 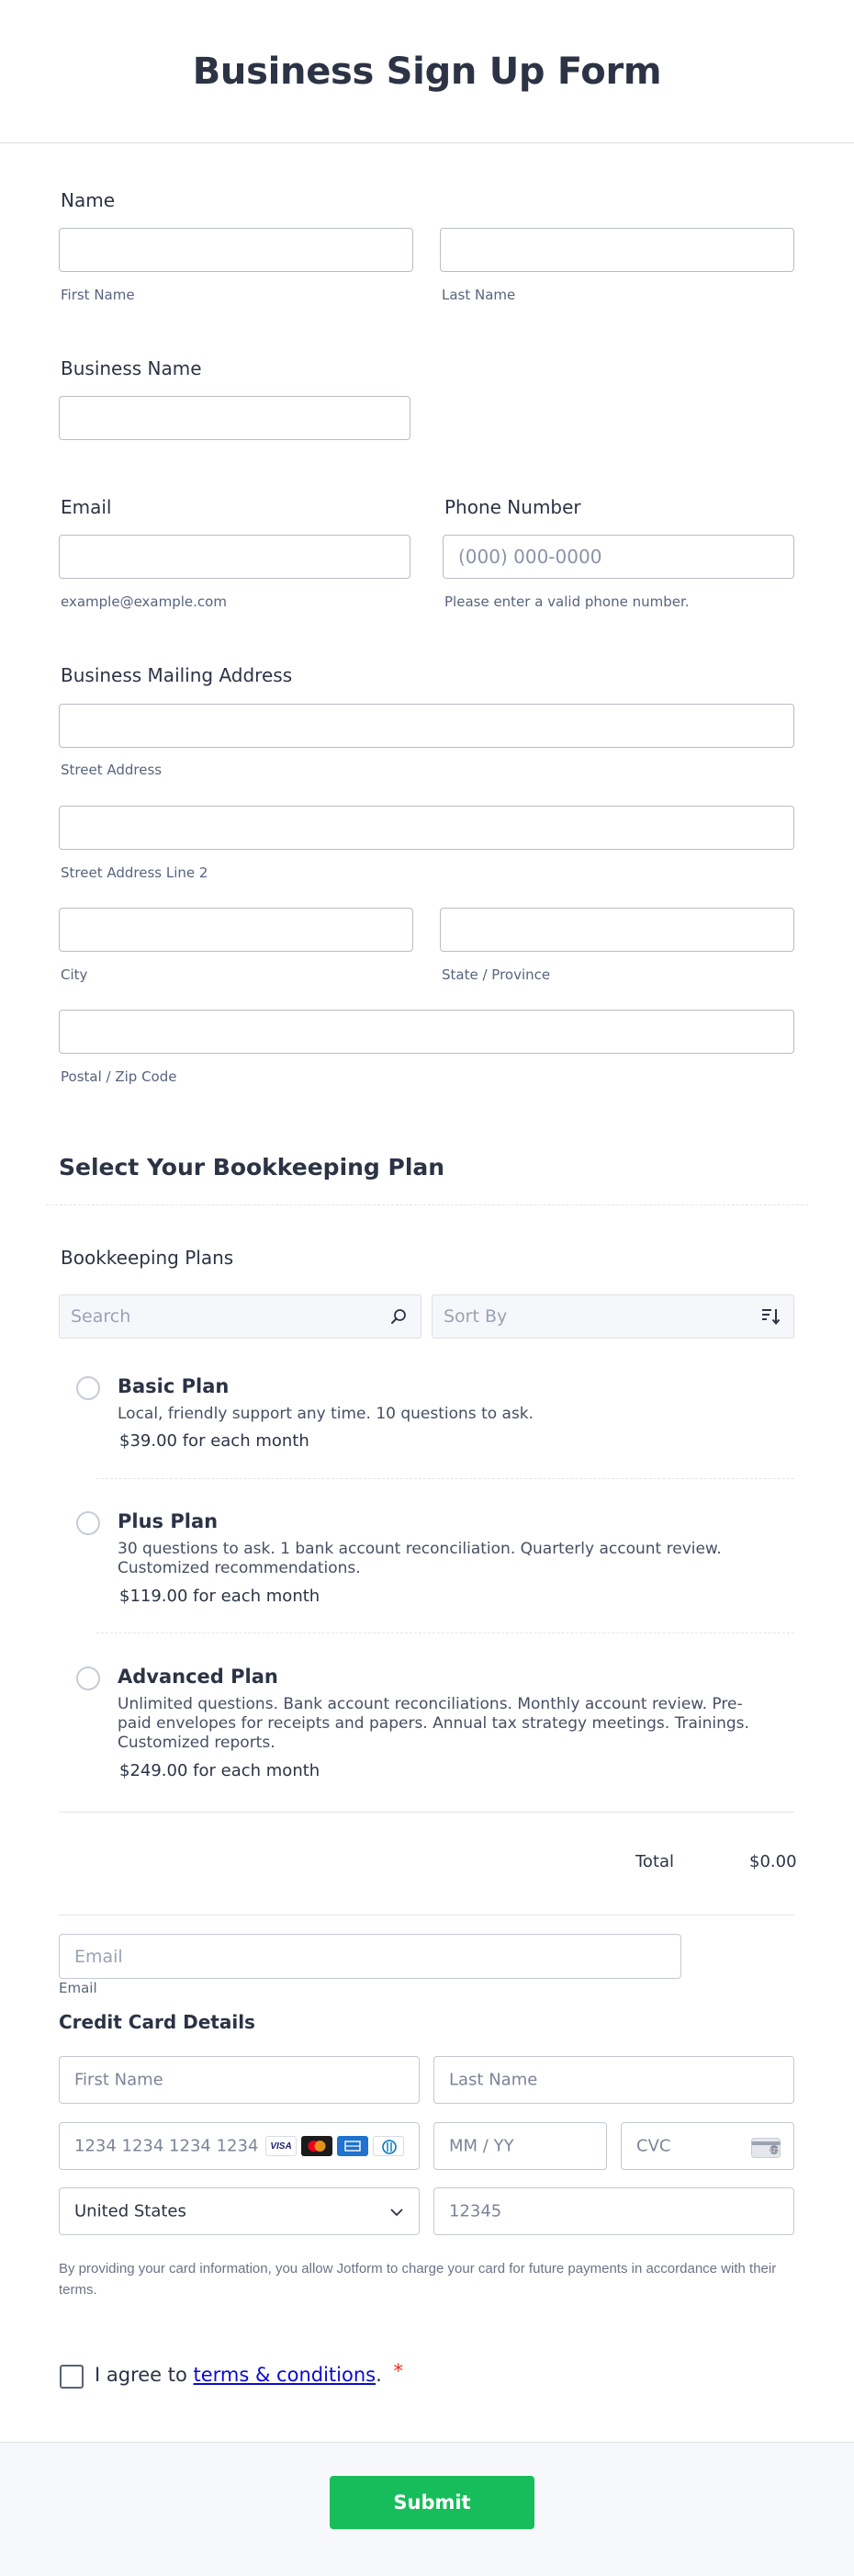 I want to click on phone-sublabel: Please enter a valid phone number., so click(x=567, y=601).